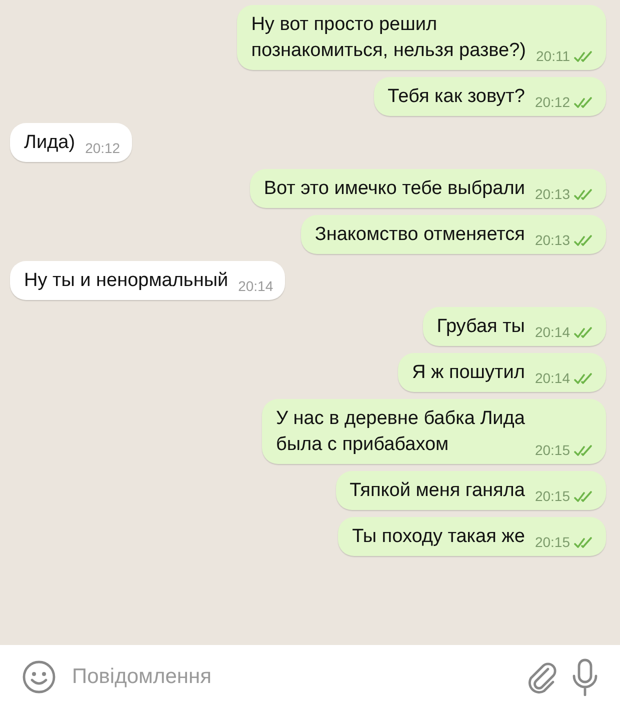 The image size is (620, 709). I want to click on message-text: Ну вот просто решил познакомиться, нельзя разве?), so click(388, 38).